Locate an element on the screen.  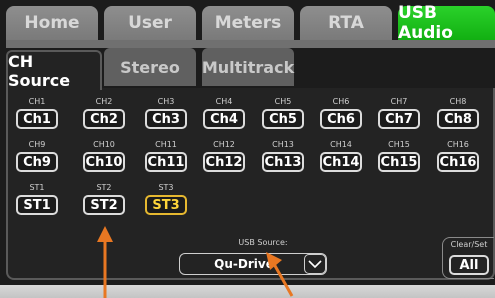
channel-button-ch4: Ch4 is located at coordinates (224, 119).